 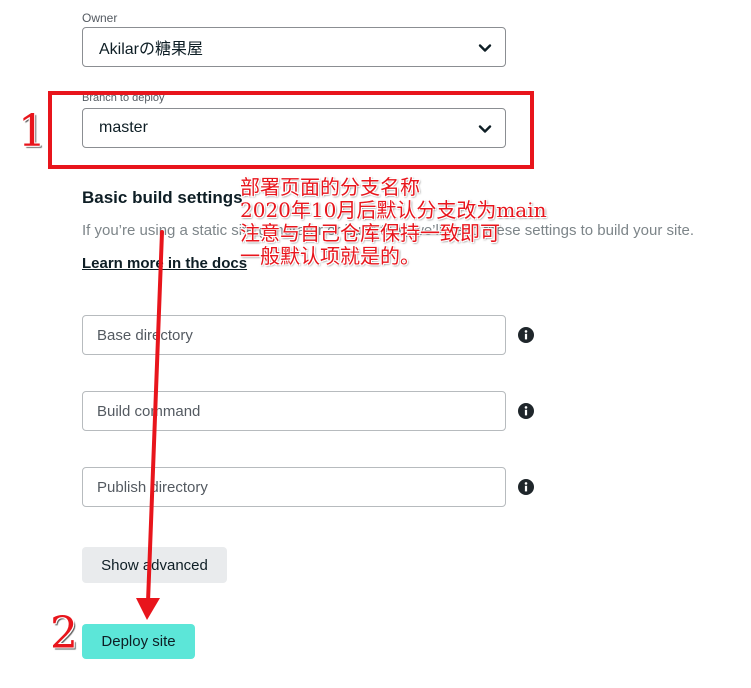 What do you see at coordinates (150, 425) in the screenshot?
I see `annotation-arrow` at bounding box center [150, 425].